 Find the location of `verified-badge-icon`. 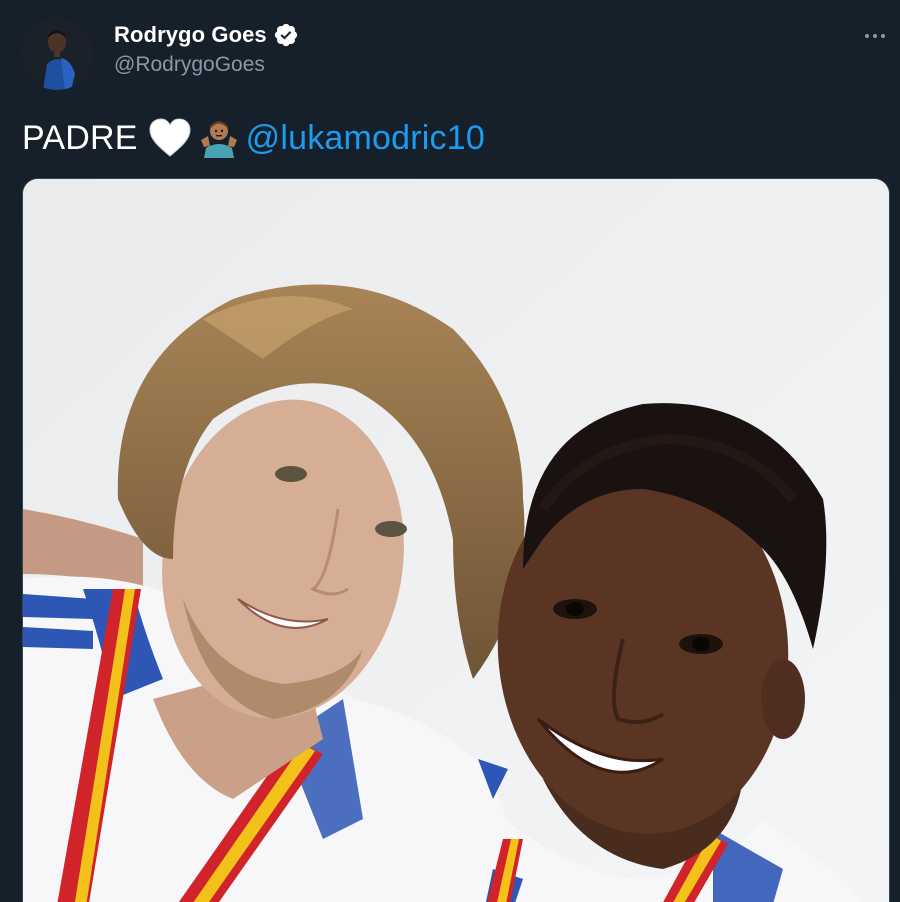

verified-badge-icon is located at coordinates (286, 35).